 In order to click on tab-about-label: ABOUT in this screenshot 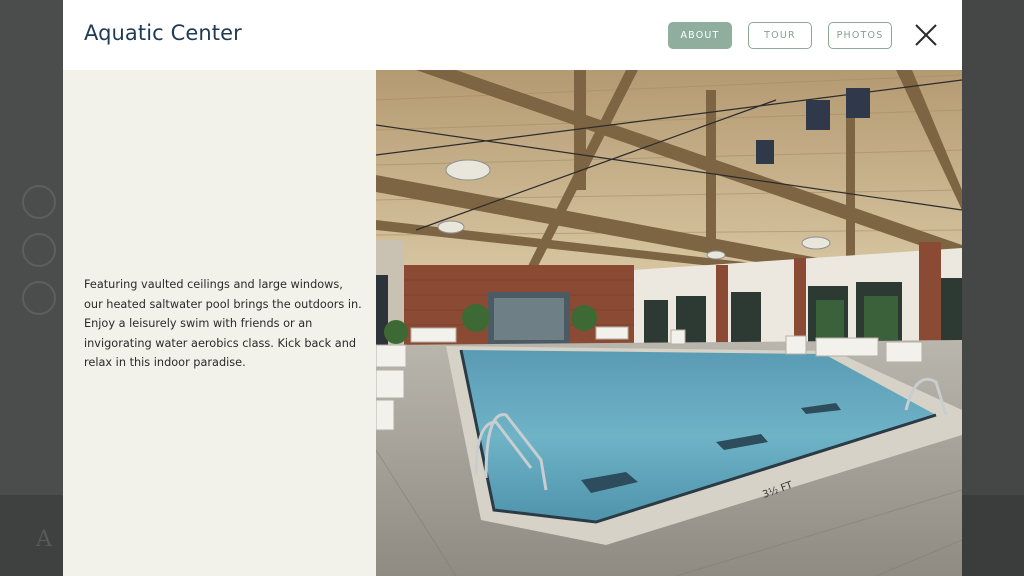, I will do `click(700, 35)`.